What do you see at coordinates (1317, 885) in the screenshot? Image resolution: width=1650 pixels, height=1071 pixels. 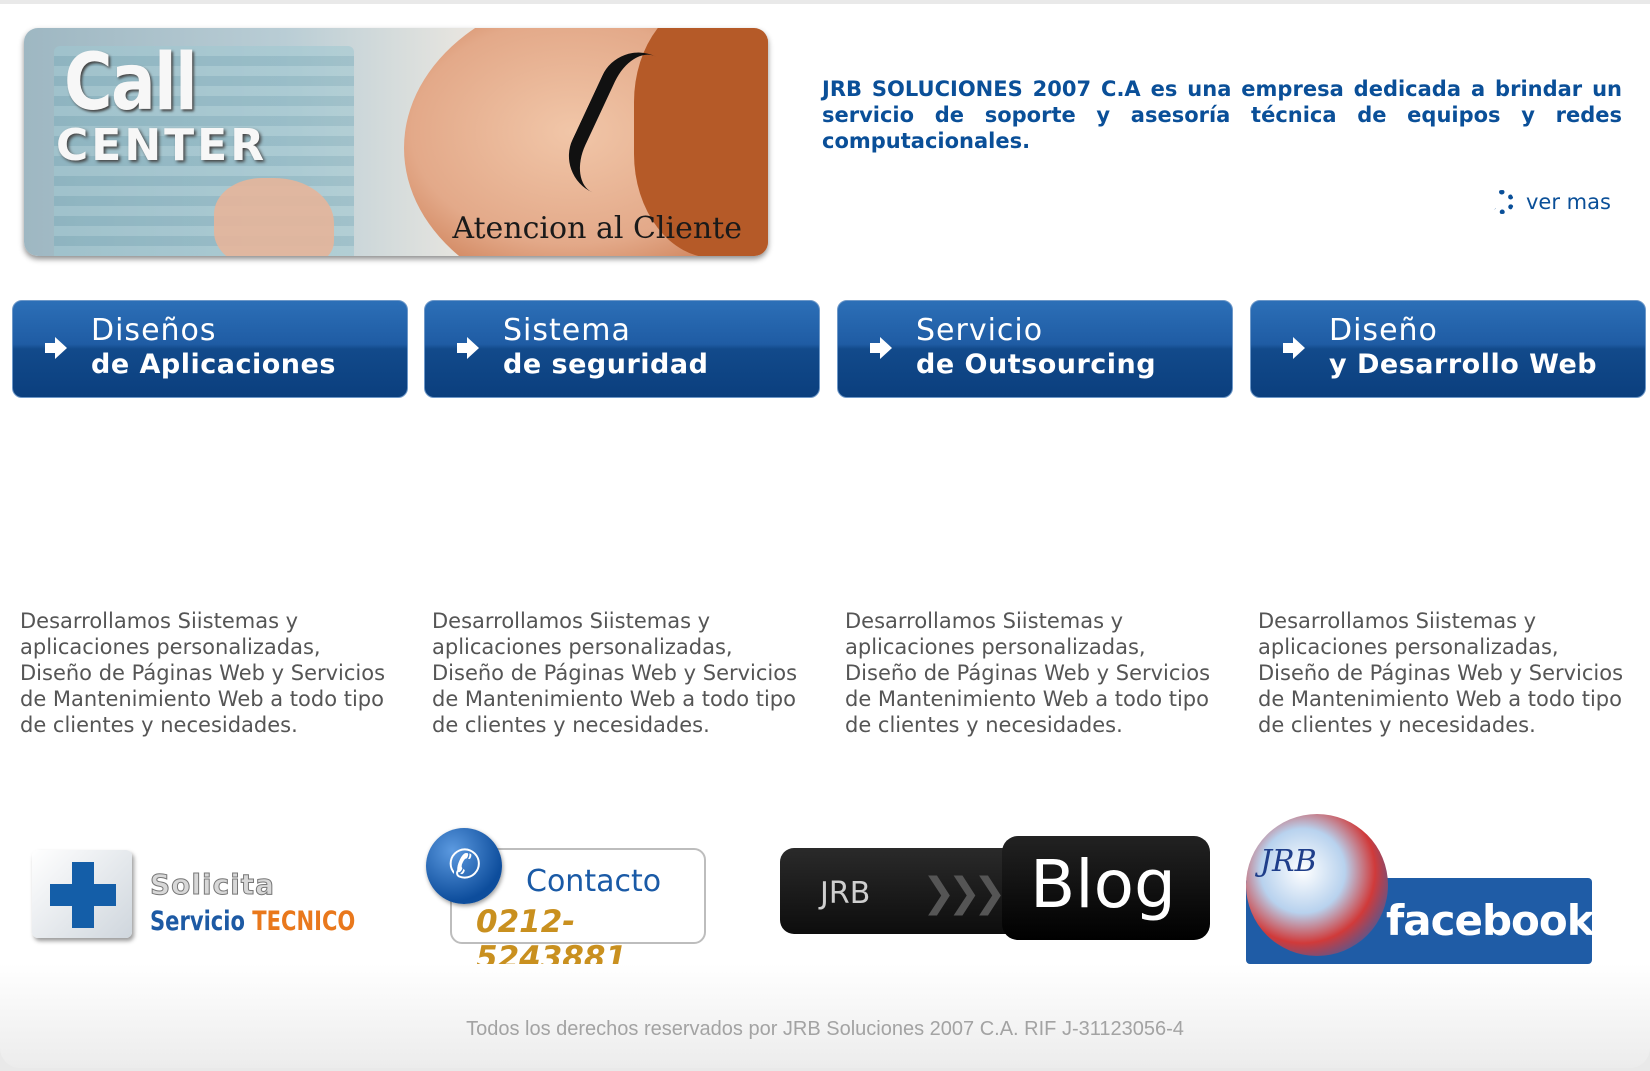 I see `globe-logo-icon` at bounding box center [1317, 885].